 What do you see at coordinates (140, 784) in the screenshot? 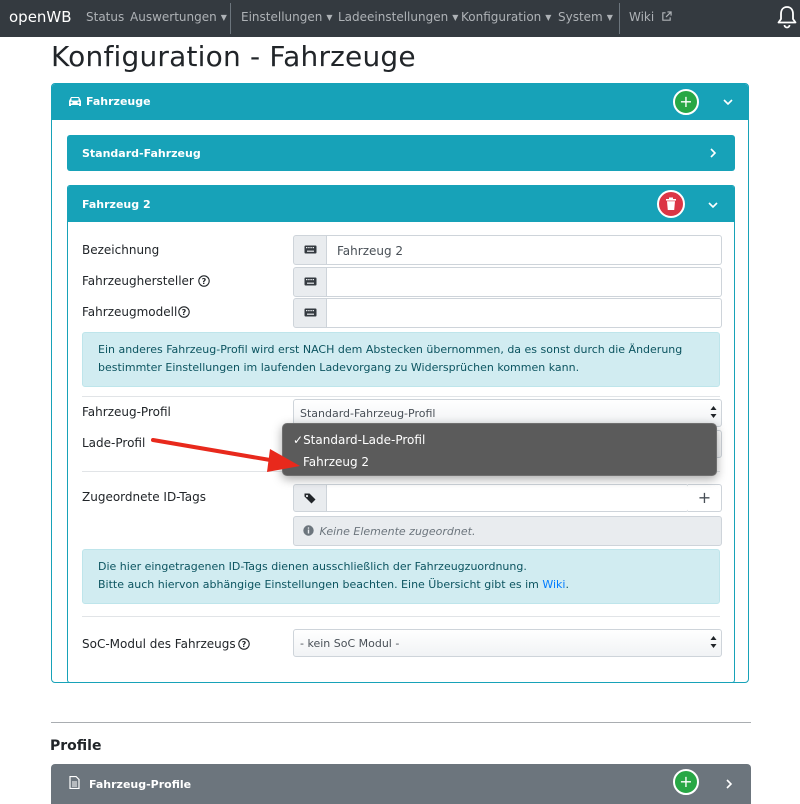
I see `vehicle-profiles-title: Fahrzeug-Profile` at bounding box center [140, 784].